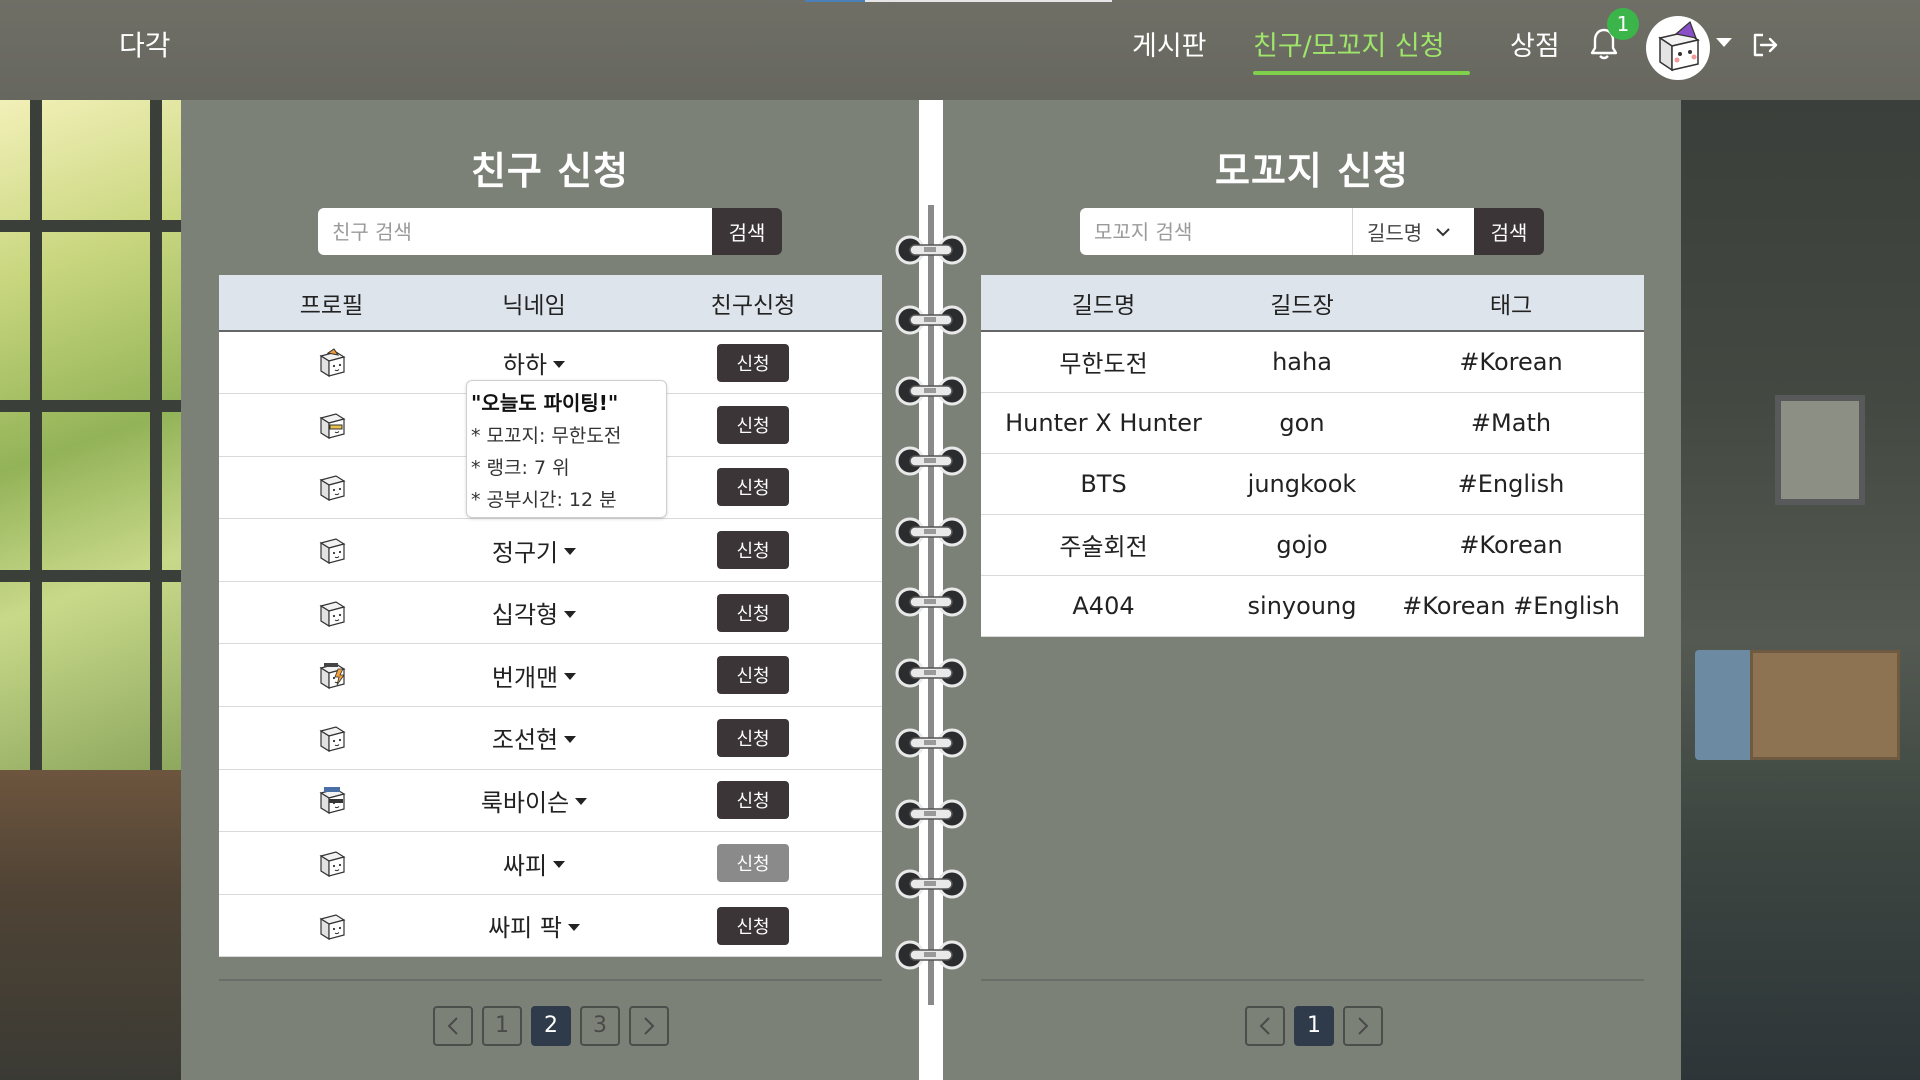  I want to click on column-header-tags: 태그, so click(1511, 303).